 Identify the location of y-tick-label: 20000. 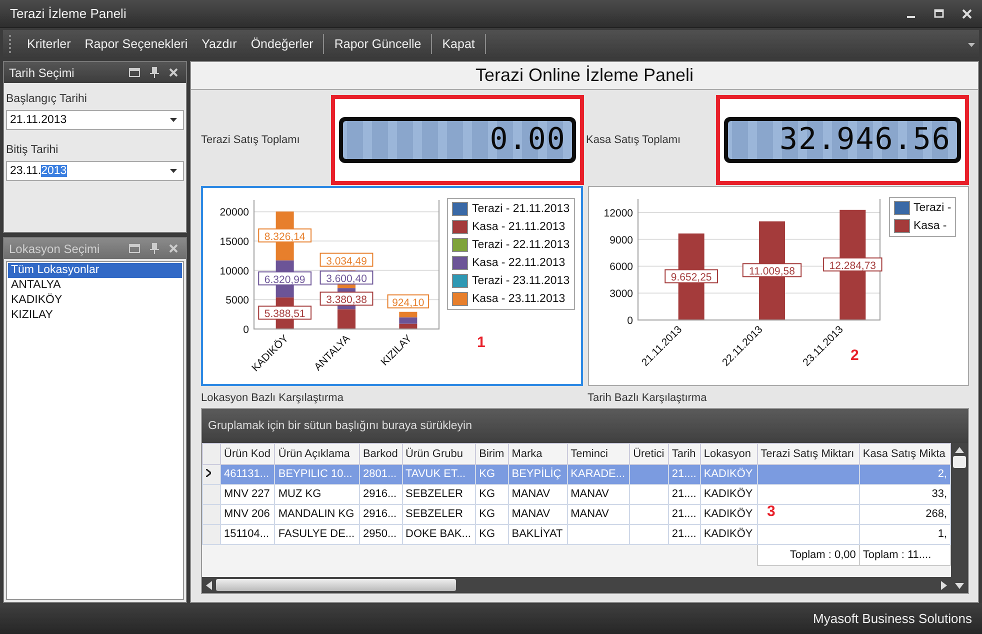
(234, 212).